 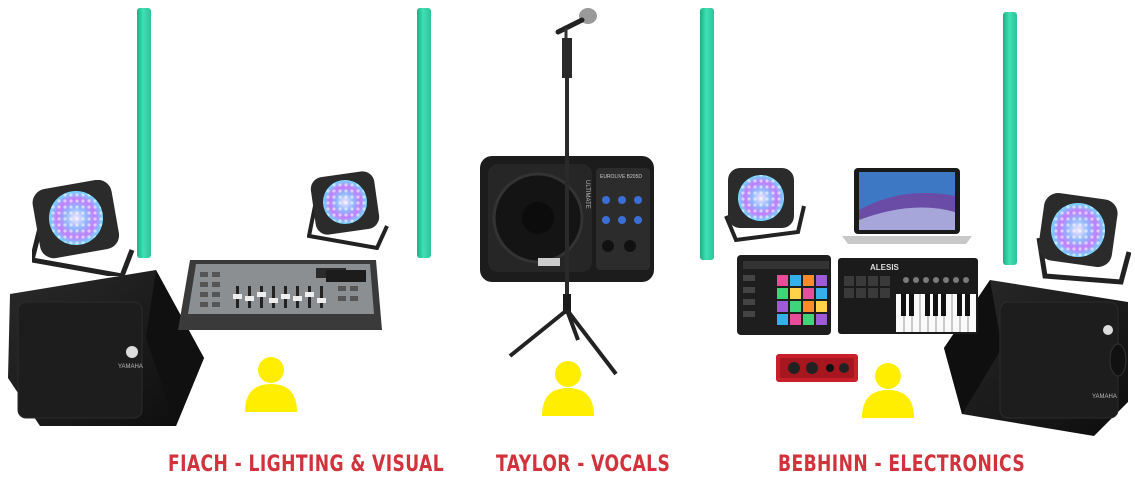 What do you see at coordinates (885, 267) in the screenshot?
I see `keyboard-brand-text: ALESIS` at bounding box center [885, 267].